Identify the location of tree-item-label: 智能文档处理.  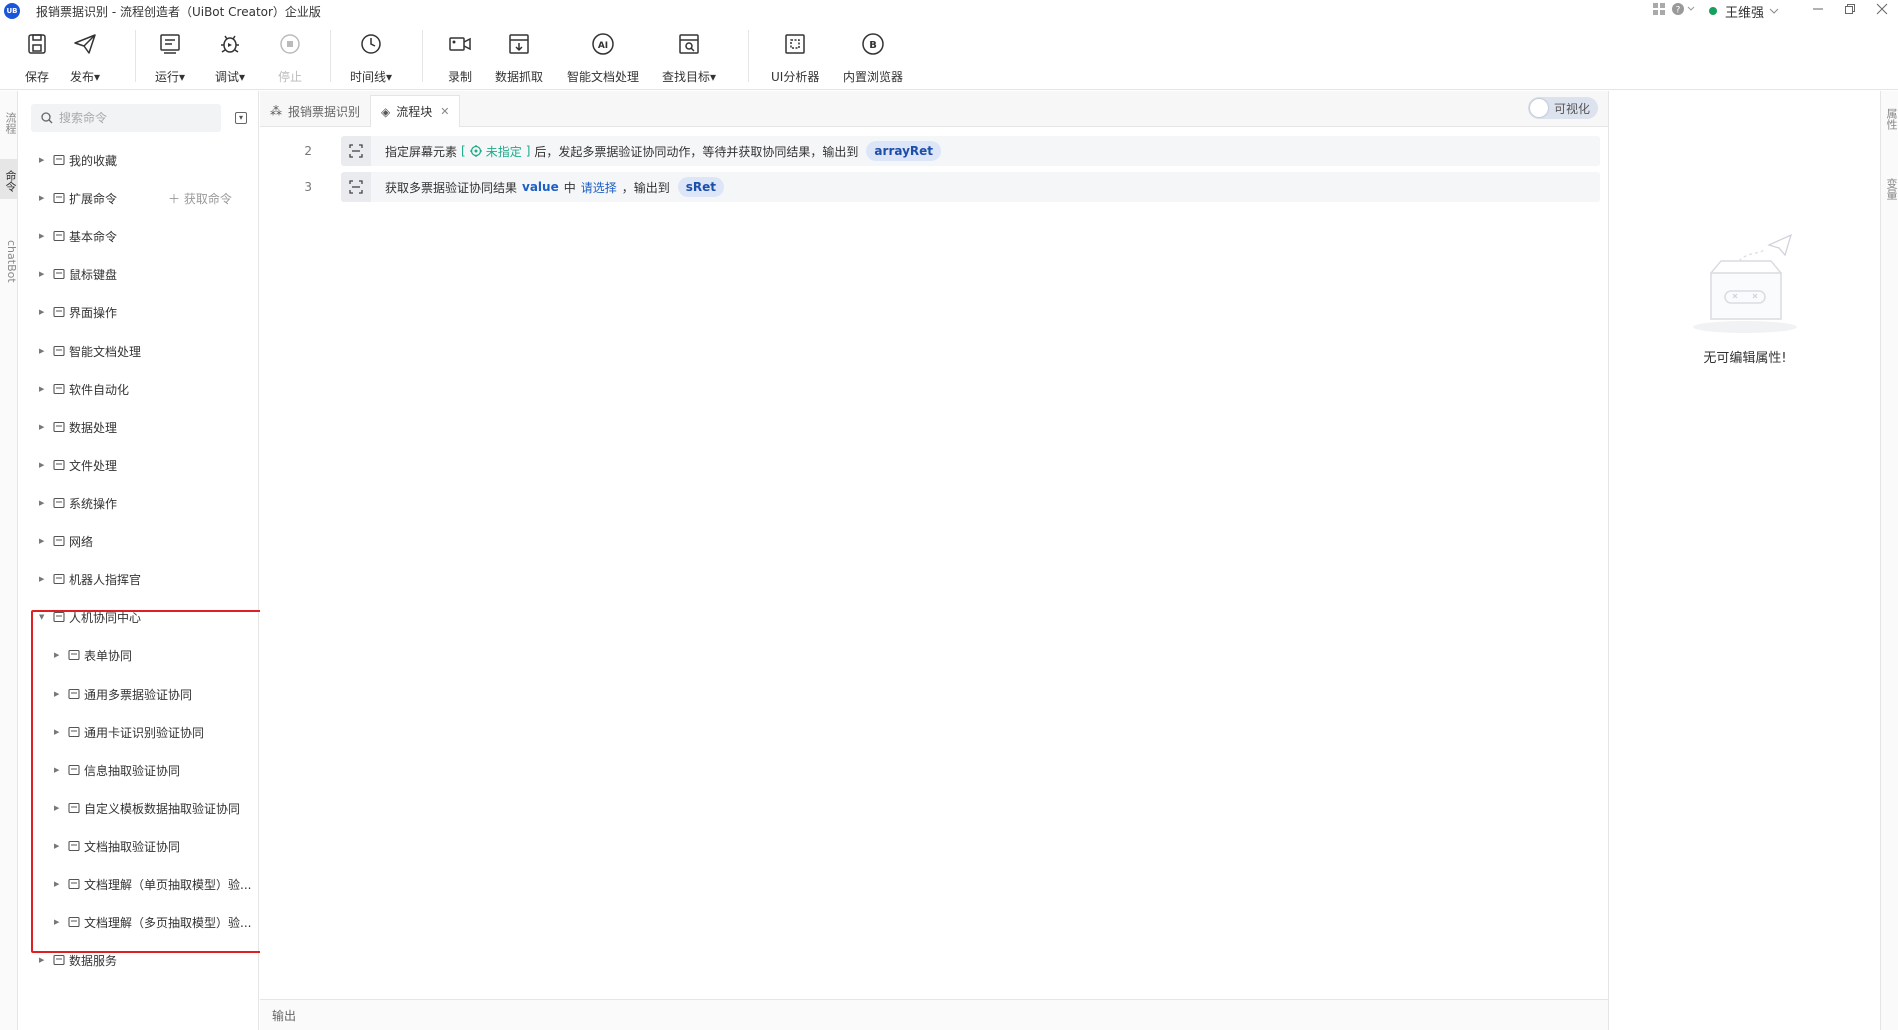
(105, 351).